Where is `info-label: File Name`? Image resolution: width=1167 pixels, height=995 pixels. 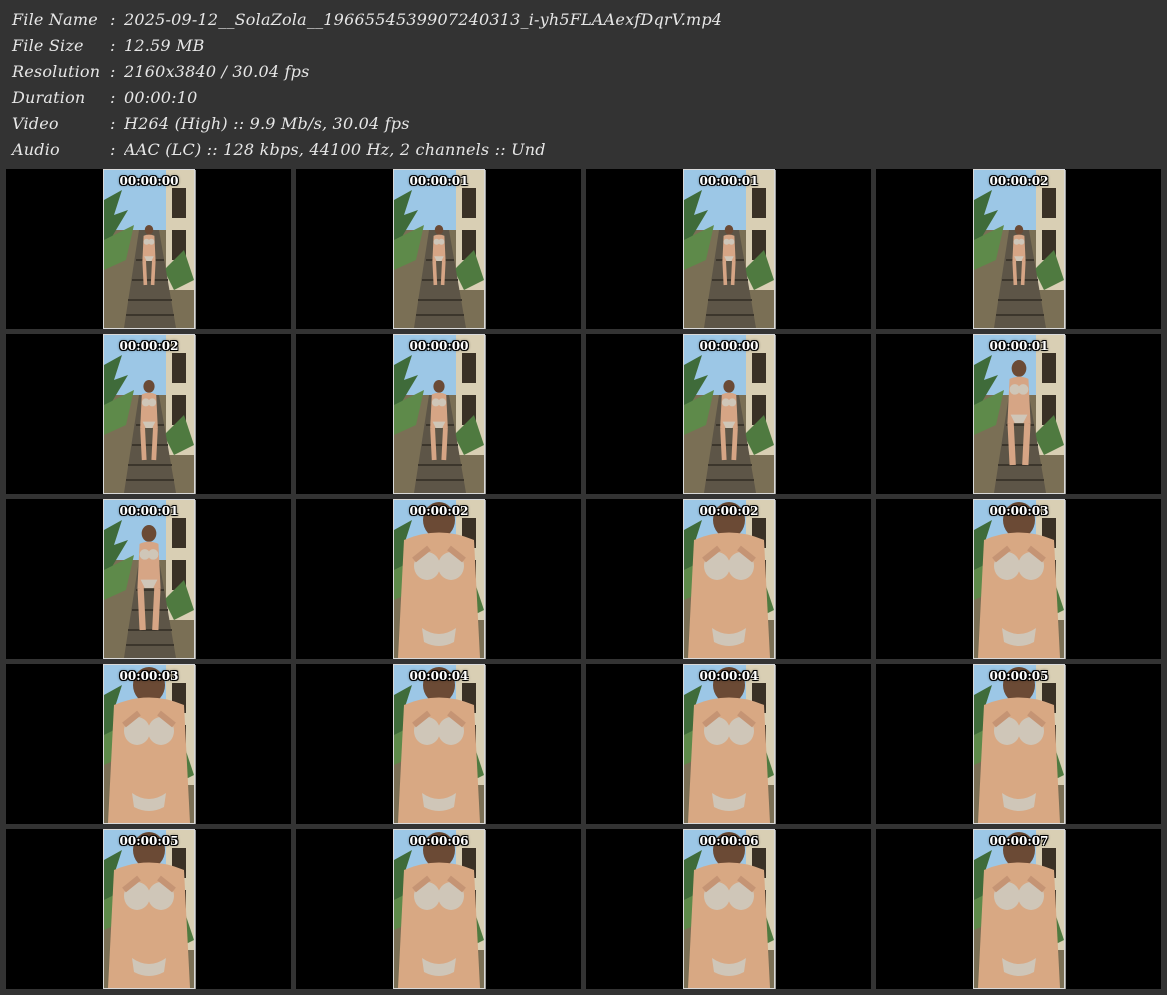
info-label: File Name is located at coordinates (55, 19).